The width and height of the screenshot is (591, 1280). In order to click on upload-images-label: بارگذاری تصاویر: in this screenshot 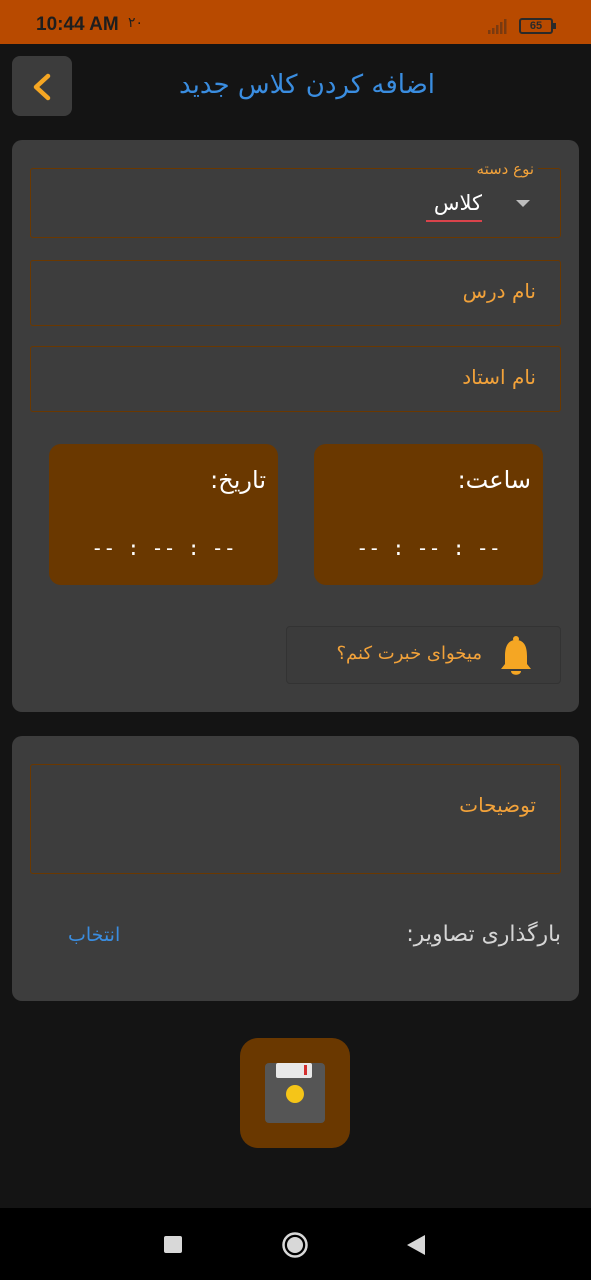, I will do `click(483, 934)`.